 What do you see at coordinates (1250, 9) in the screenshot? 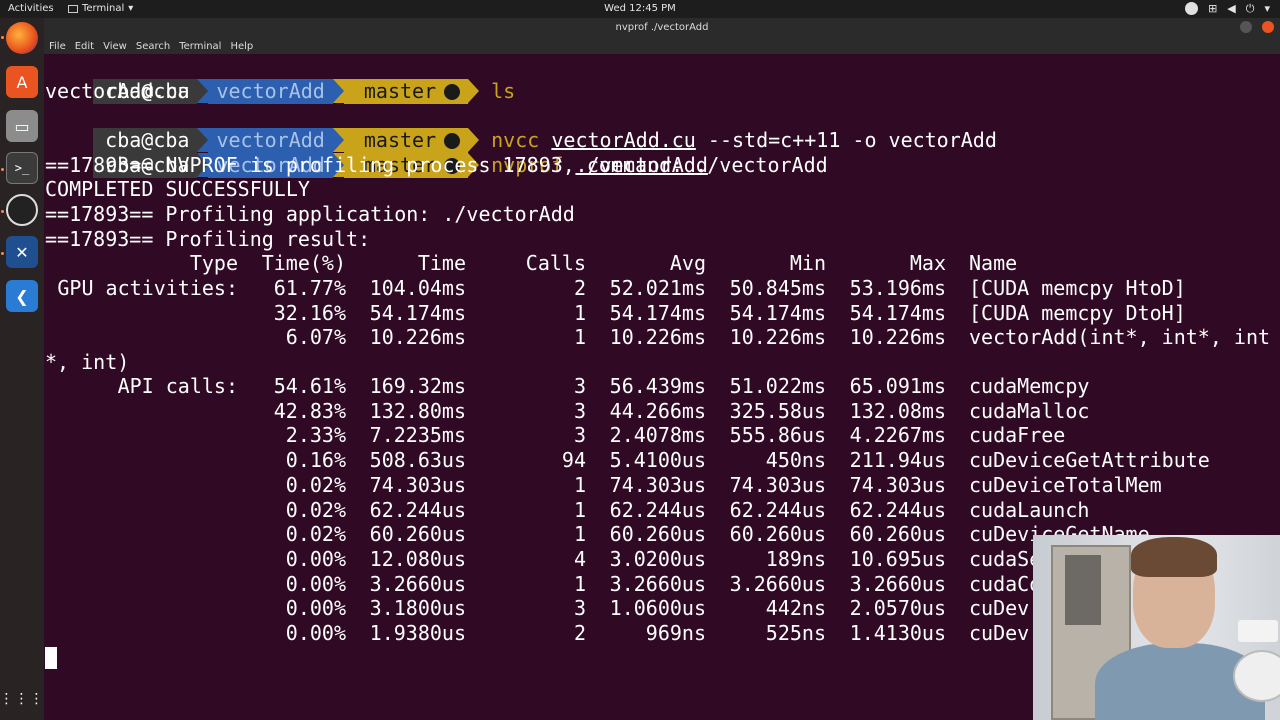
I see `power-icon: ⏻` at bounding box center [1250, 9].